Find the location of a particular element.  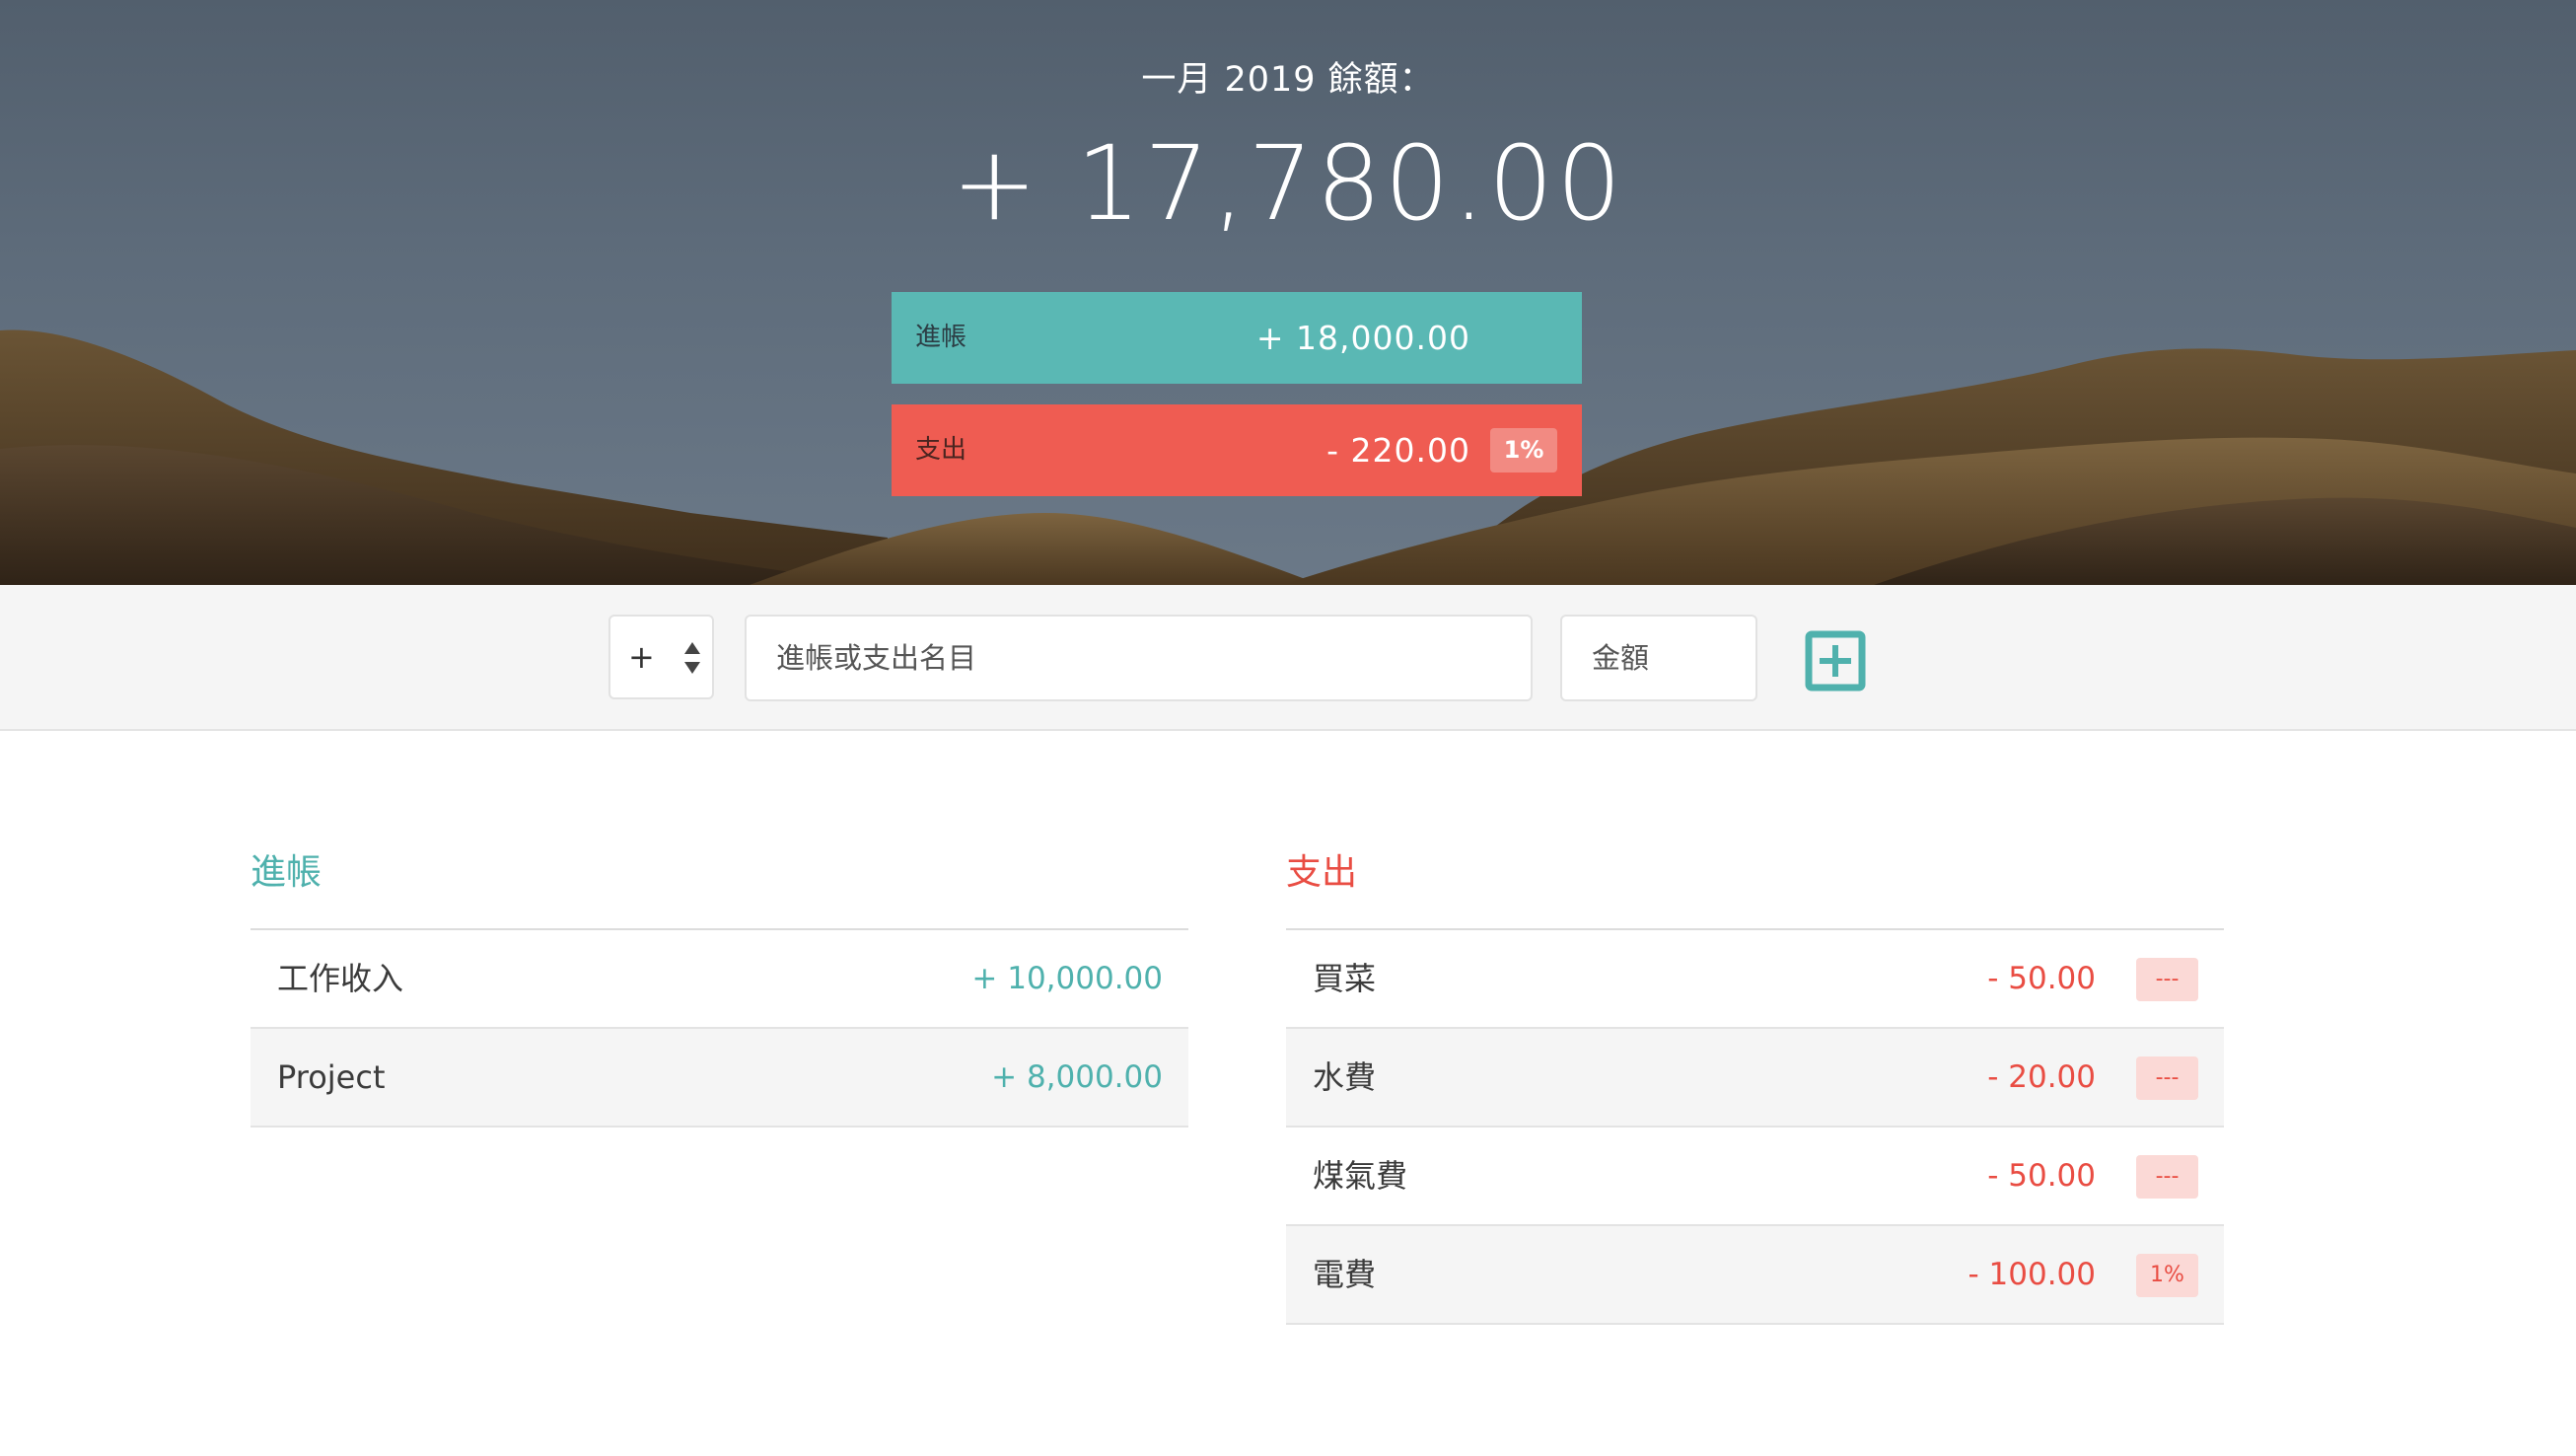

expense-item-name: 買菜 is located at coordinates (1345, 978).